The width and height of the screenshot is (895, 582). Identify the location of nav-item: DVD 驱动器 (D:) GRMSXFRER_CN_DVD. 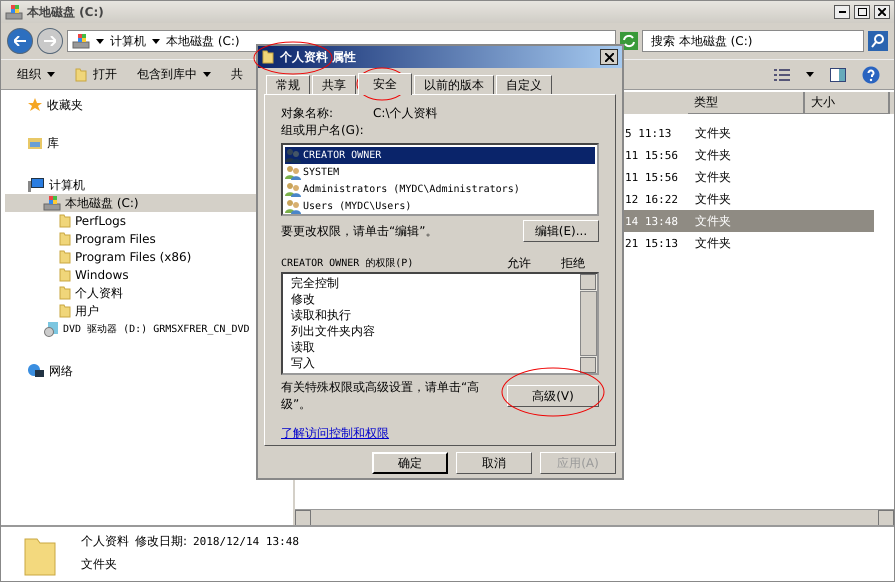
(147, 329).